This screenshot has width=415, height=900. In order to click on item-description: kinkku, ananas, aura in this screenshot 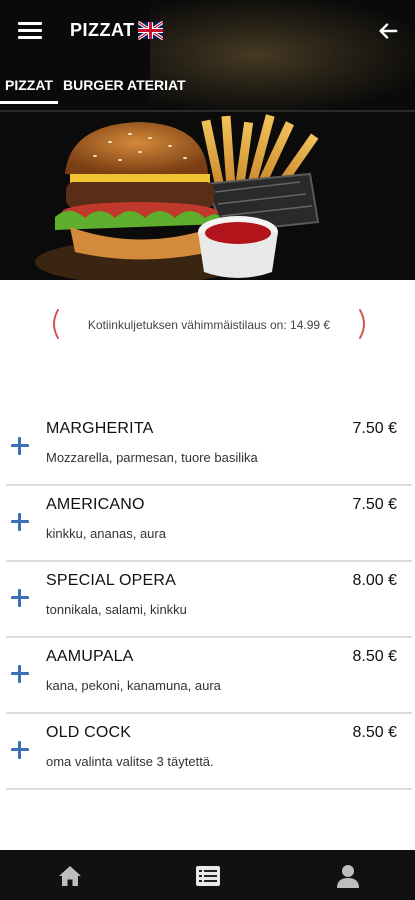, I will do `click(106, 533)`.